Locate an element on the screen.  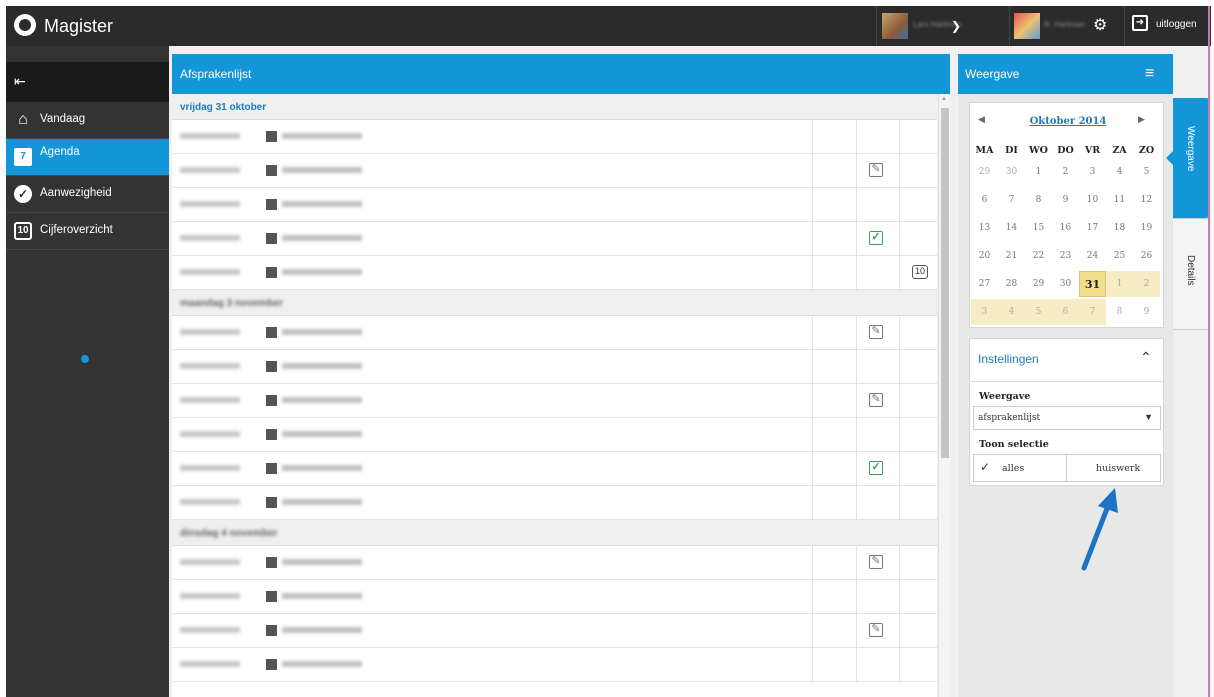
calendar-day: 16 is located at coordinates (1065, 228).